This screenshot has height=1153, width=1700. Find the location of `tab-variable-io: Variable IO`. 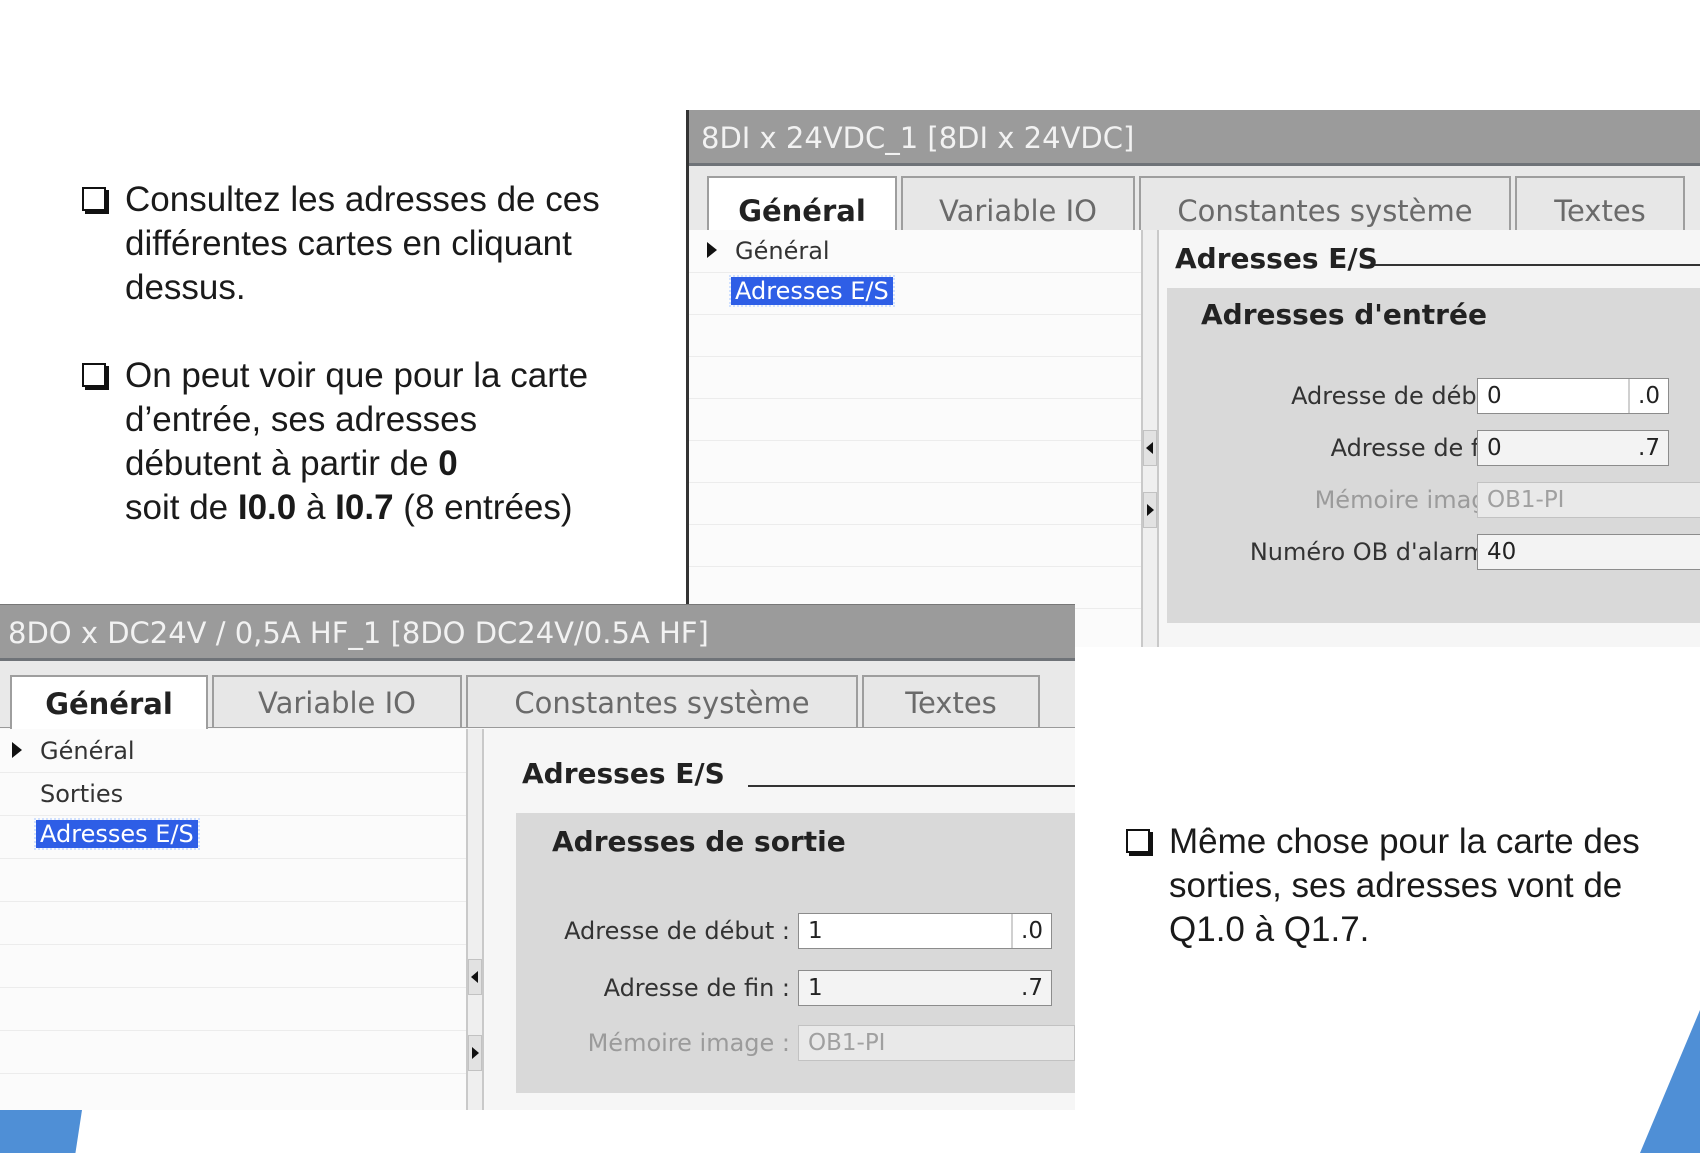

tab-variable-io: Variable IO is located at coordinates (337, 701).